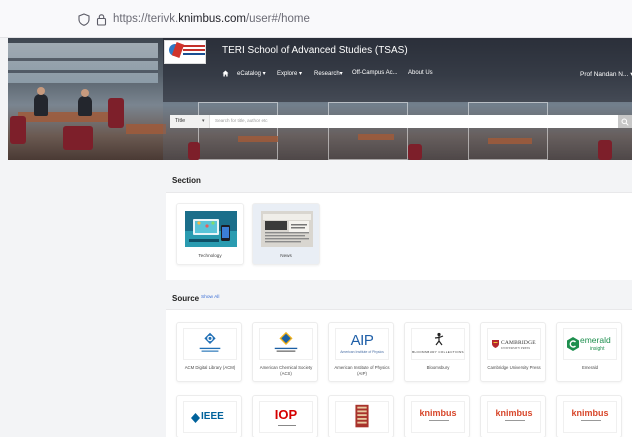 This screenshot has height=437, width=632. What do you see at coordinates (606, 74) in the screenshot?
I see `profile-menu: Prof Nandan N... ▾` at bounding box center [606, 74].